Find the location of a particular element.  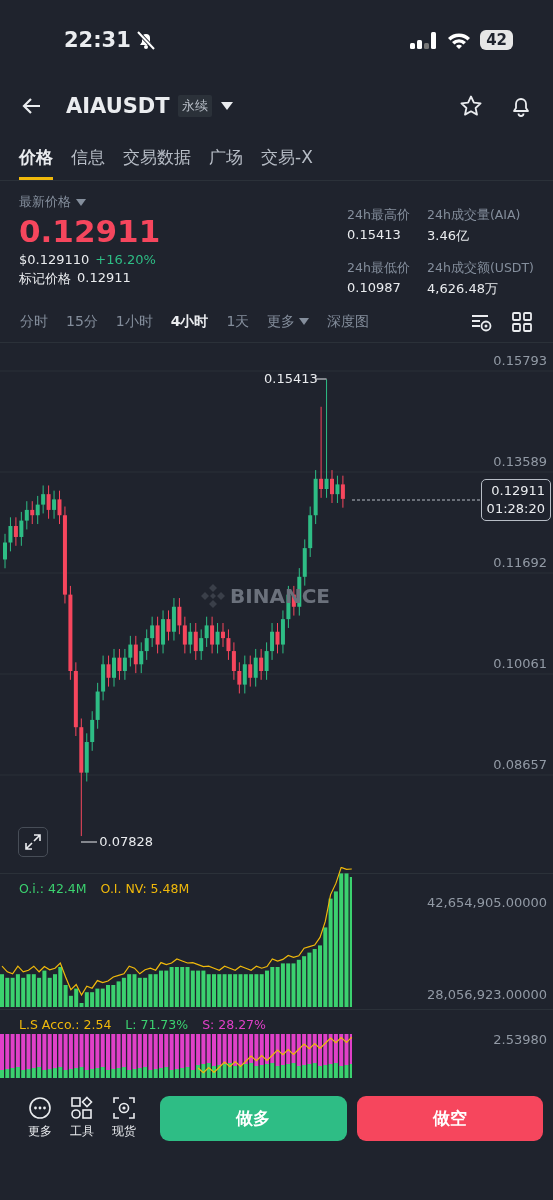

symbol-title: AIAUSDT is located at coordinates (118, 106).